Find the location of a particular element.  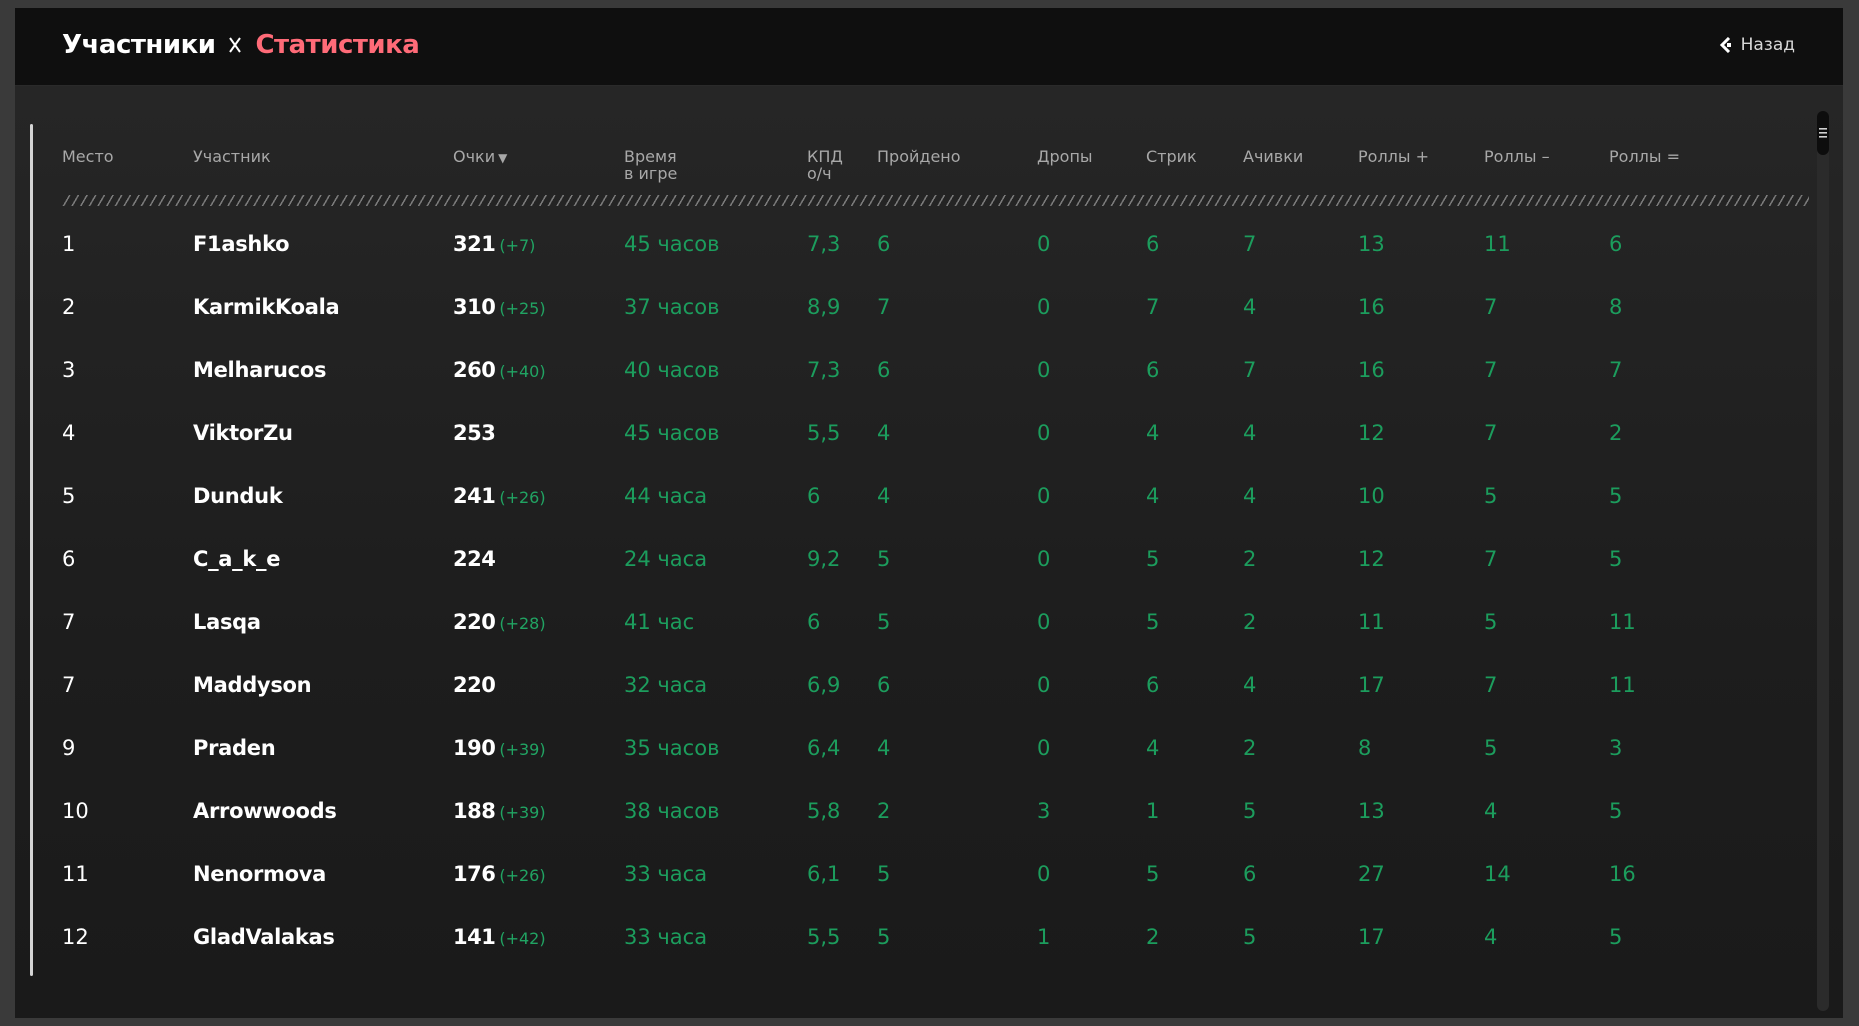

table-row: 12 GladValakas 33 часа 5,5 5 1 2 5 17 4 5 141 (+42) is located at coordinates (942, 938).